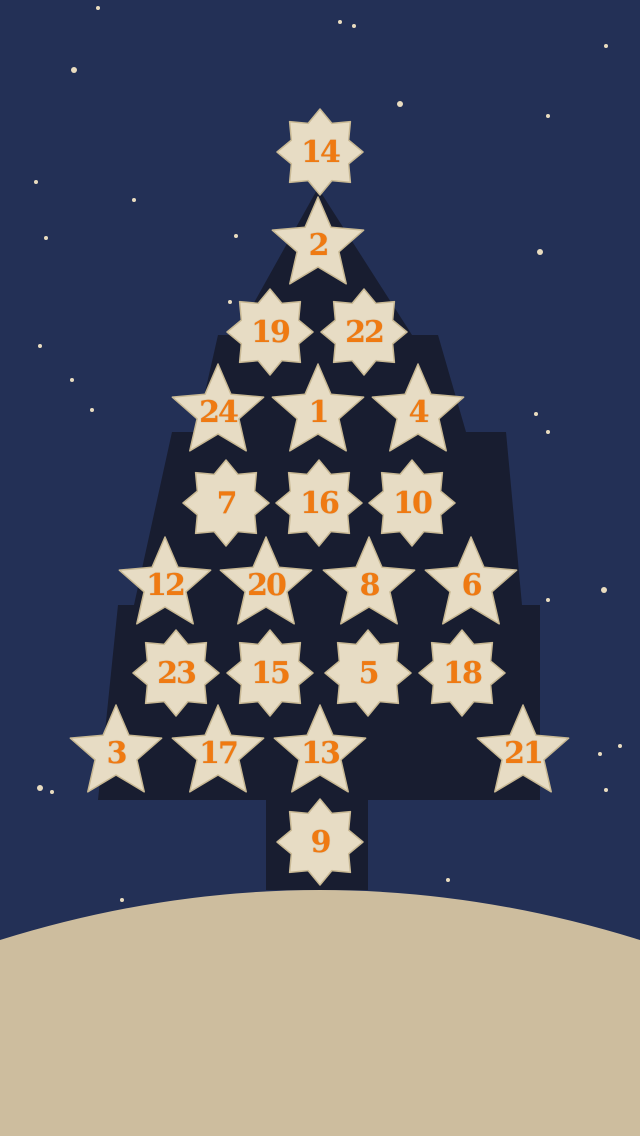 This screenshot has height=1136, width=640. I want to click on advent-door-5: 24, so click(218, 412).